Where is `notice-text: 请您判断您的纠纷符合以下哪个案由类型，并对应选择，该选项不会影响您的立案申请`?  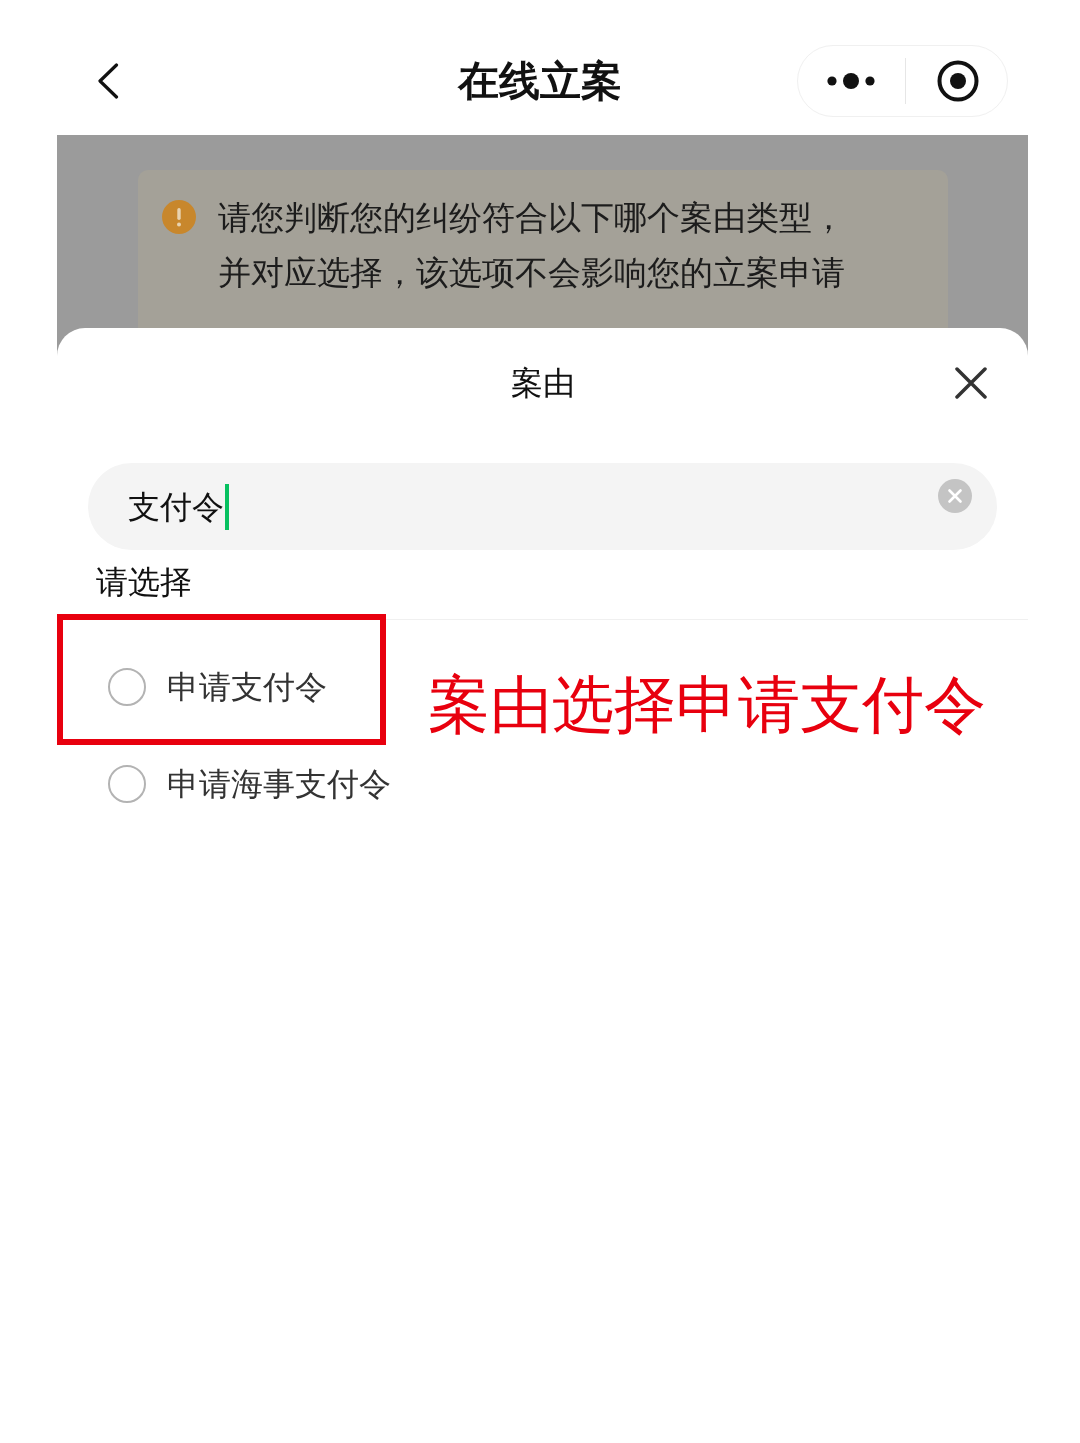 notice-text: 请您判断您的纠纷符合以下哪个案由类型，并对应选择，该选项不会影响您的立案申请 is located at coordinates (532, 245).